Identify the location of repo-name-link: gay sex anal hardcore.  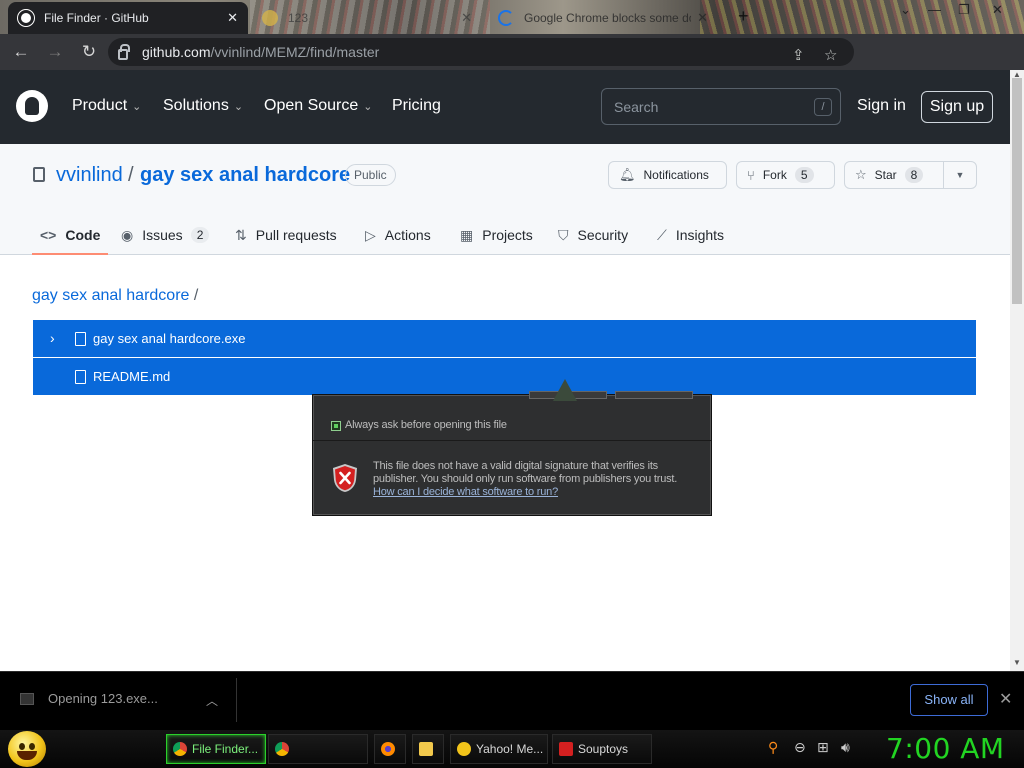
(245, 175).